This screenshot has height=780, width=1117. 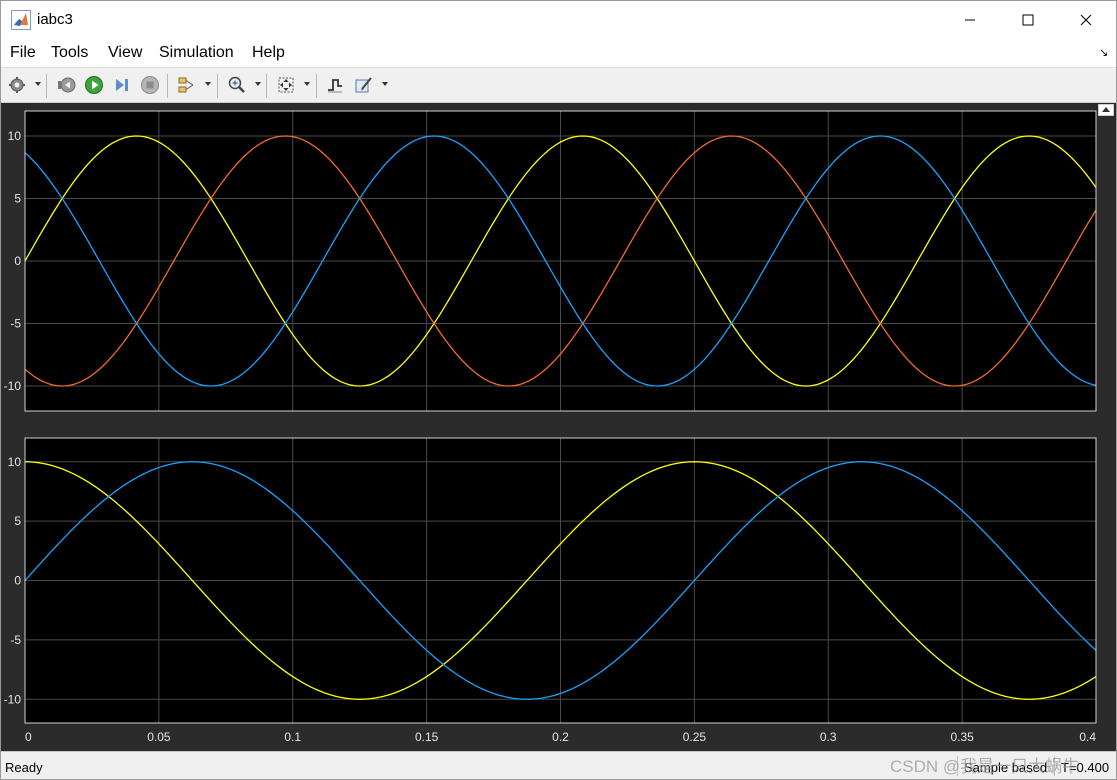 I want to click on close-icon, so click(x=1086, y=20).